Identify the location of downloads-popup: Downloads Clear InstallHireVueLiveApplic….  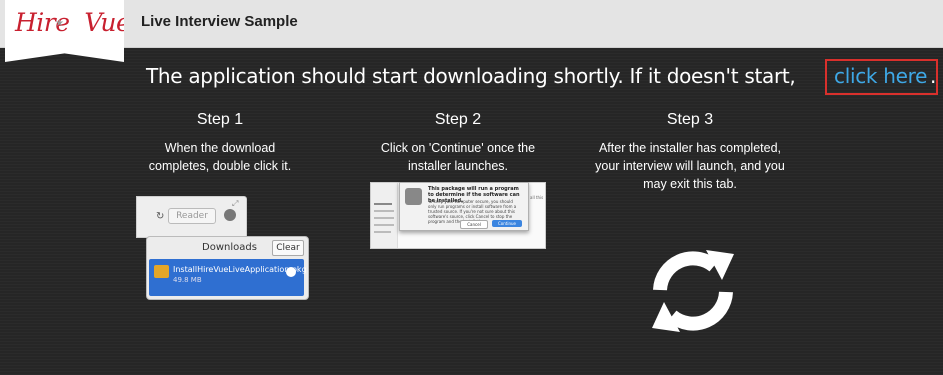
(227, 268).